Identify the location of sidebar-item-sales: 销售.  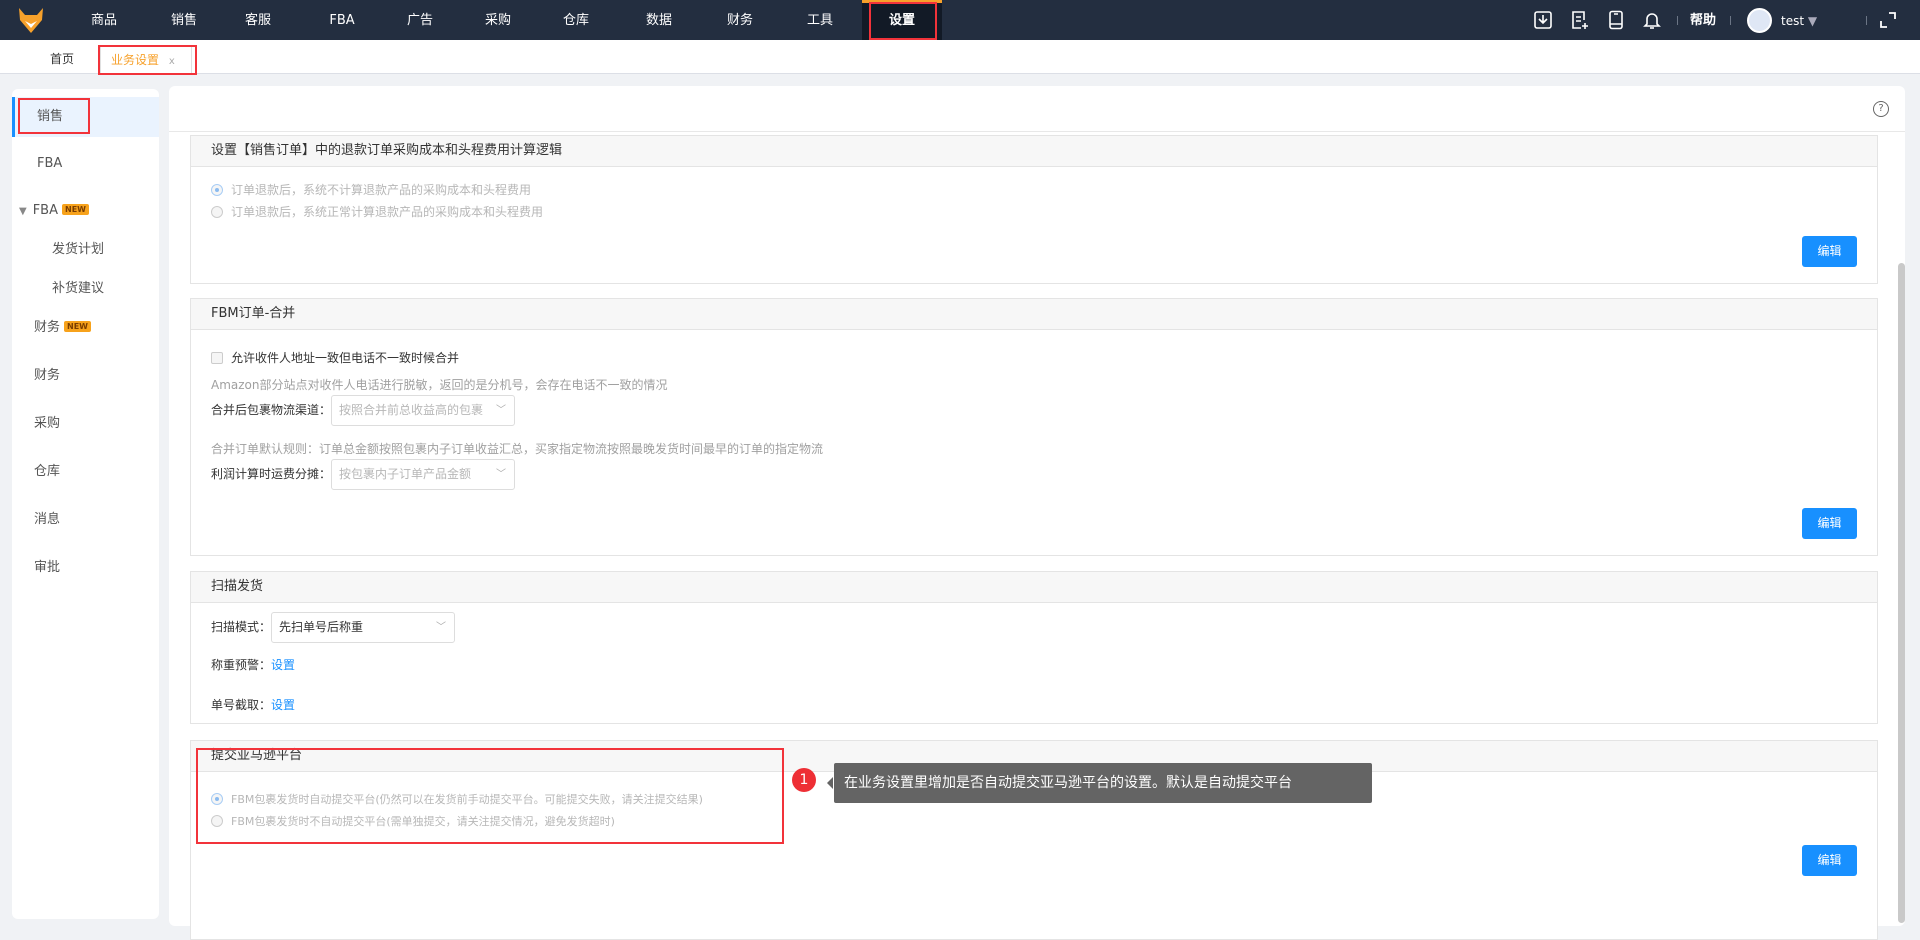
(85, 117).